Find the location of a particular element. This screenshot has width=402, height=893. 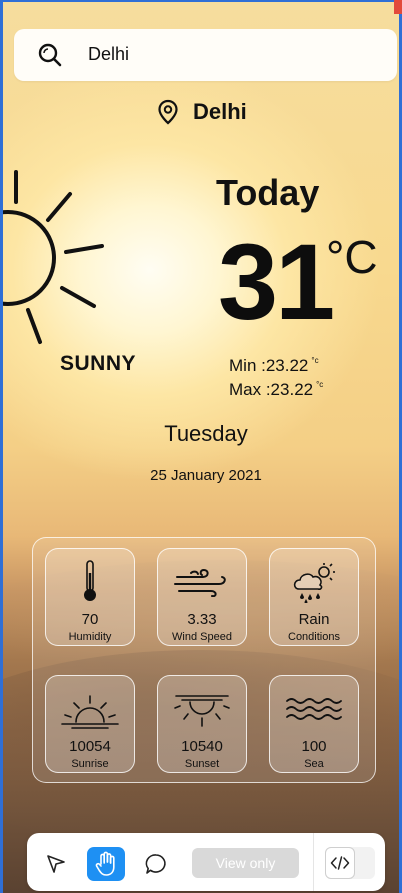

stat-tile-sunset: 10540 Sunset is located at coordinates (202, 724).